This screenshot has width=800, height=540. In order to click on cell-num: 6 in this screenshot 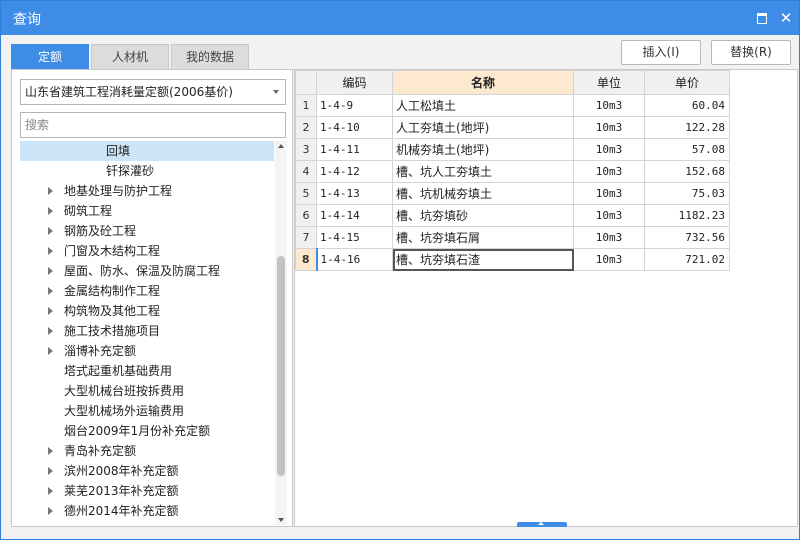, I will do `click(306, 215)`.